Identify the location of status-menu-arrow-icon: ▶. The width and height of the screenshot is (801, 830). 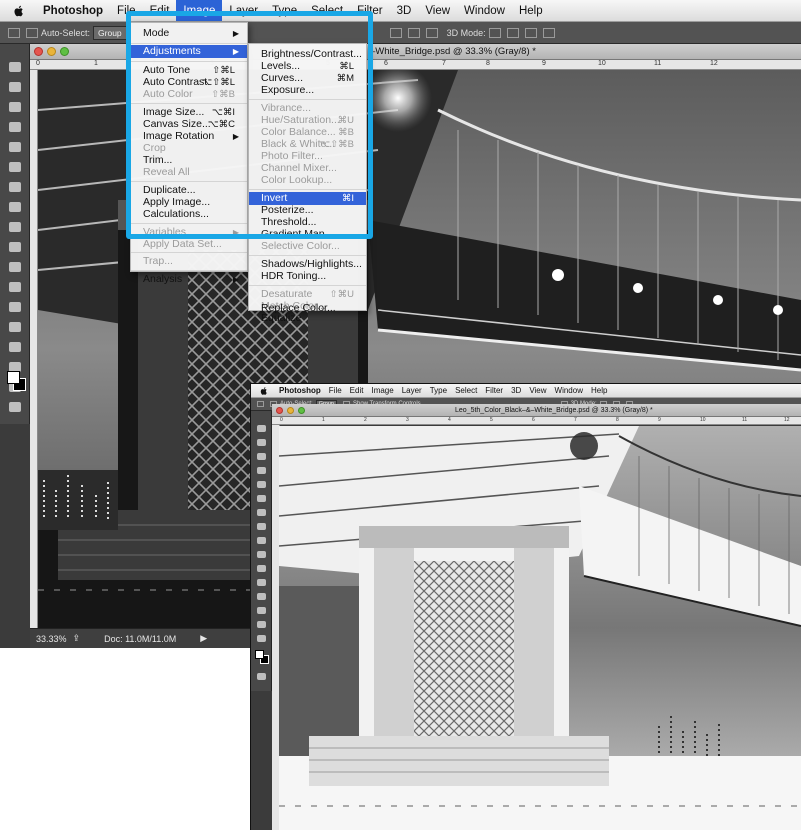
(203, 638).